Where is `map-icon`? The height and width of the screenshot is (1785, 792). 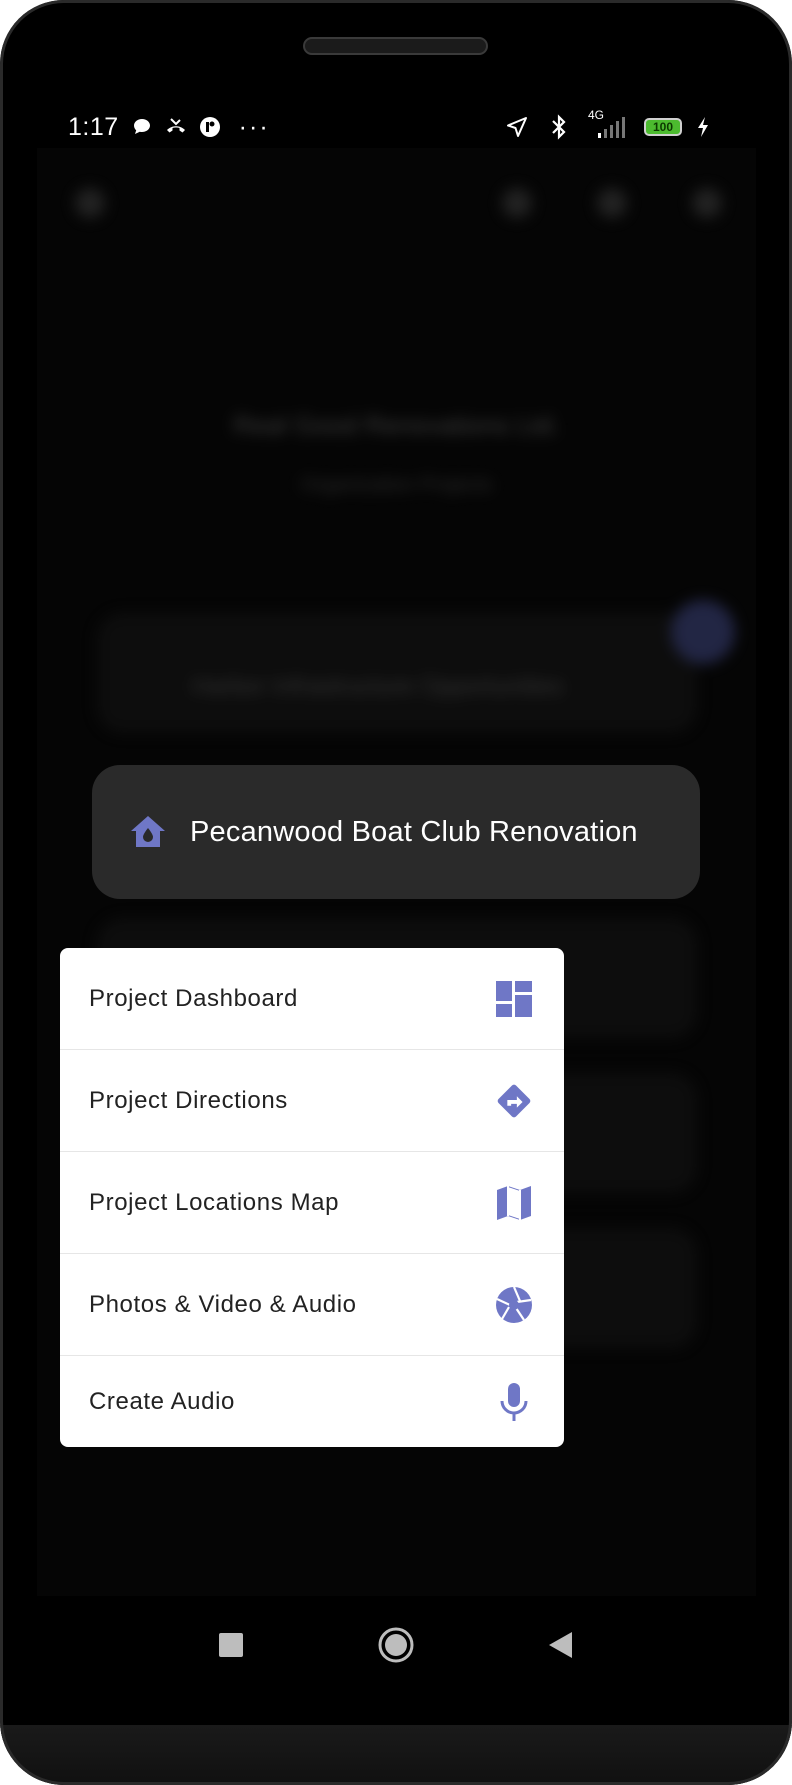 map-icon is located at coordinates (514, 1203).